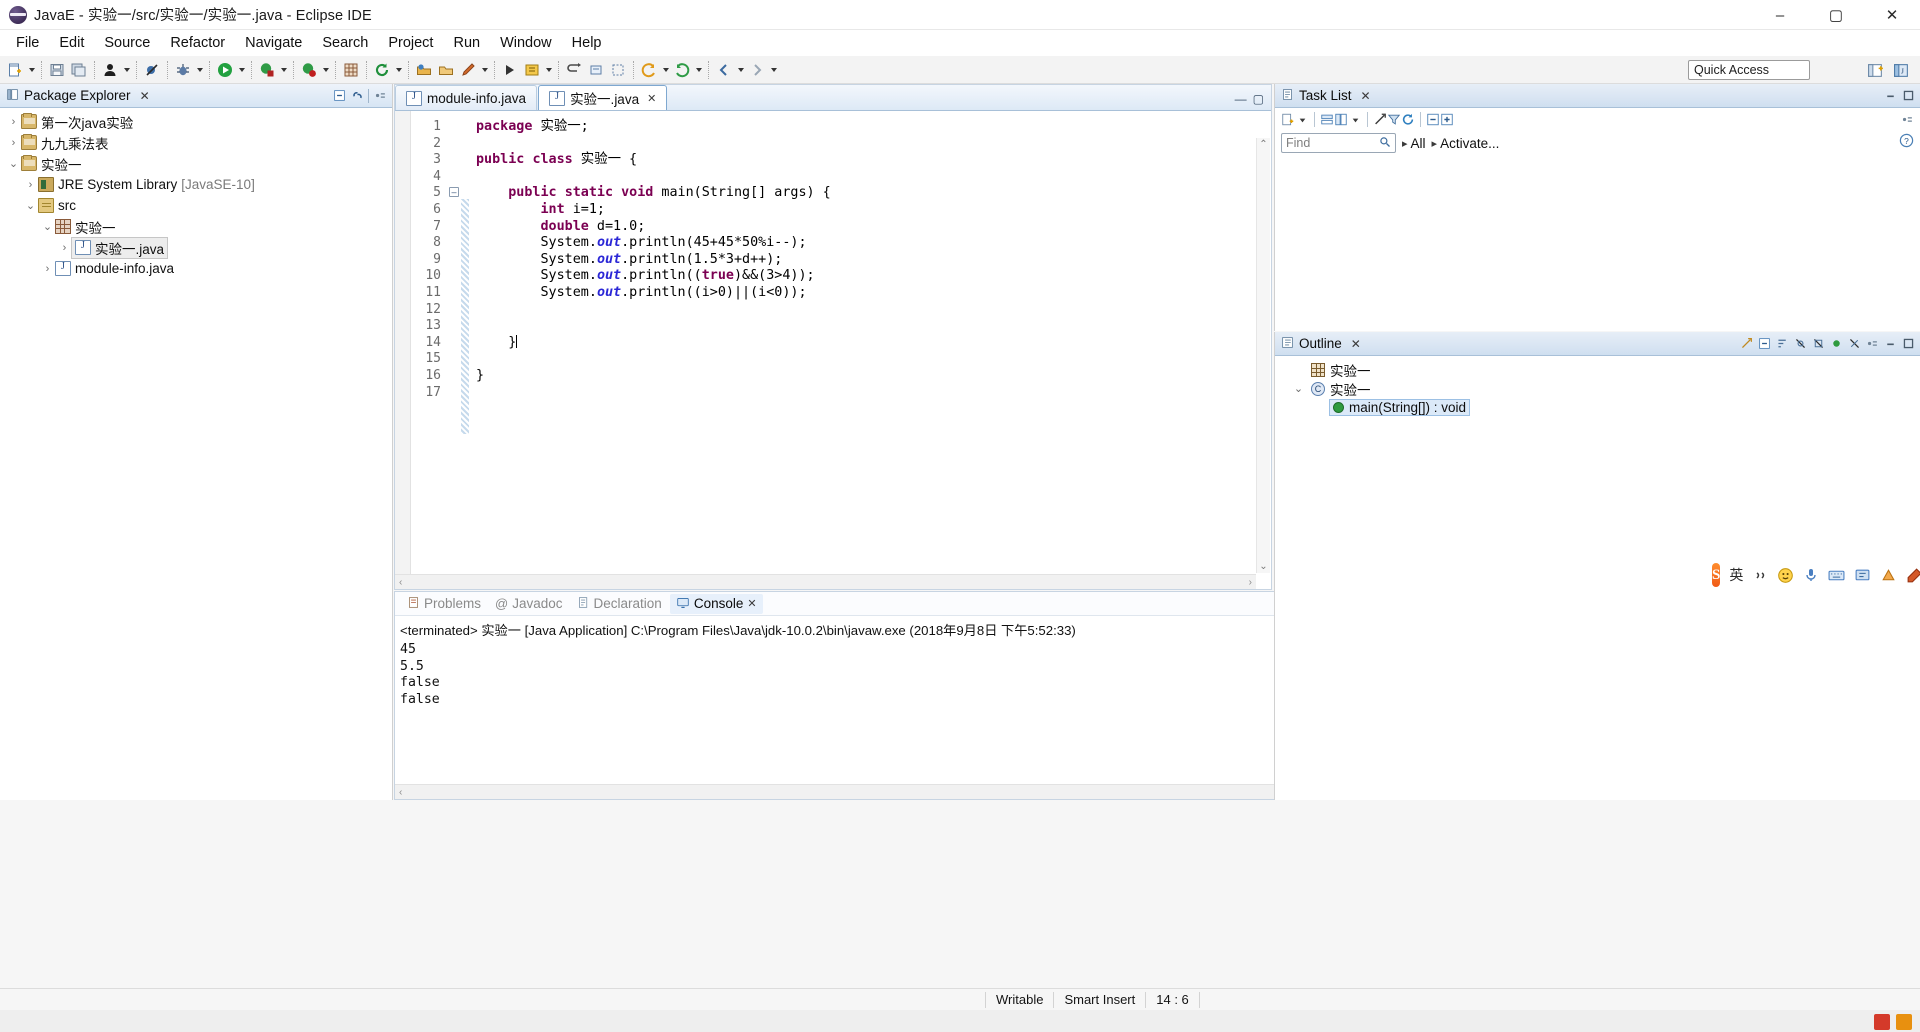 The image size is (1920, 1032). I want to click on link-with-editor-icon, so click(357, 96).